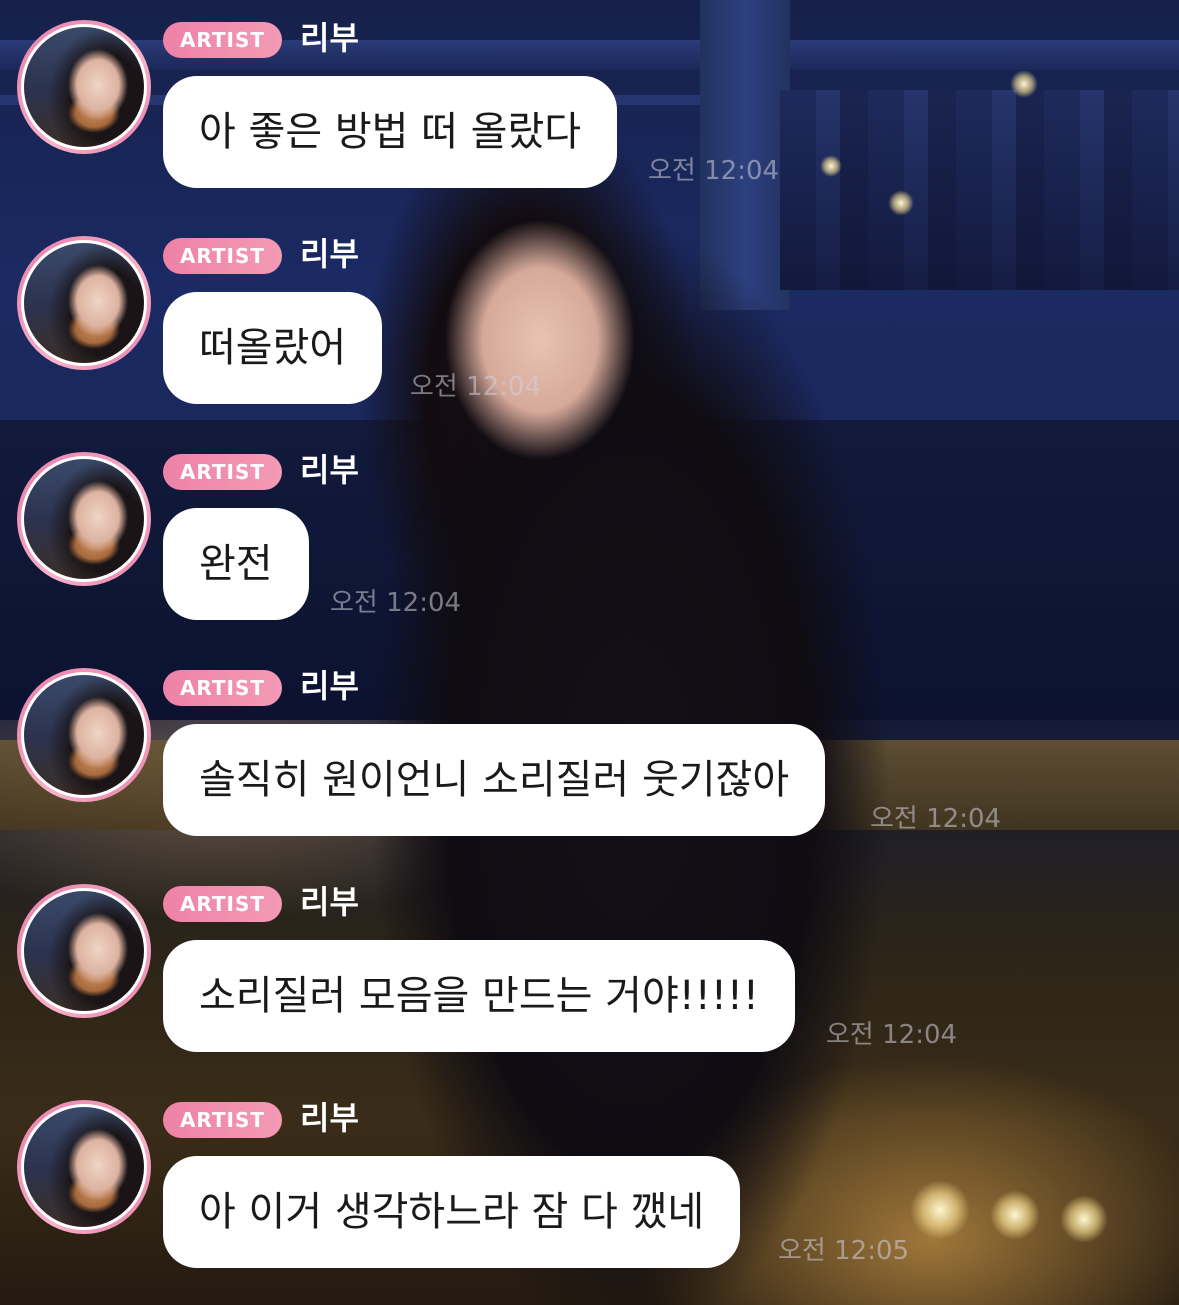 The image size is (1179, 1305). What do you see at coordinates (479, 996) in the screenshot?
I see `message-bubble: 소리질러 모음을 만드는 거야!!!!!` at bounding box center [479, 996].